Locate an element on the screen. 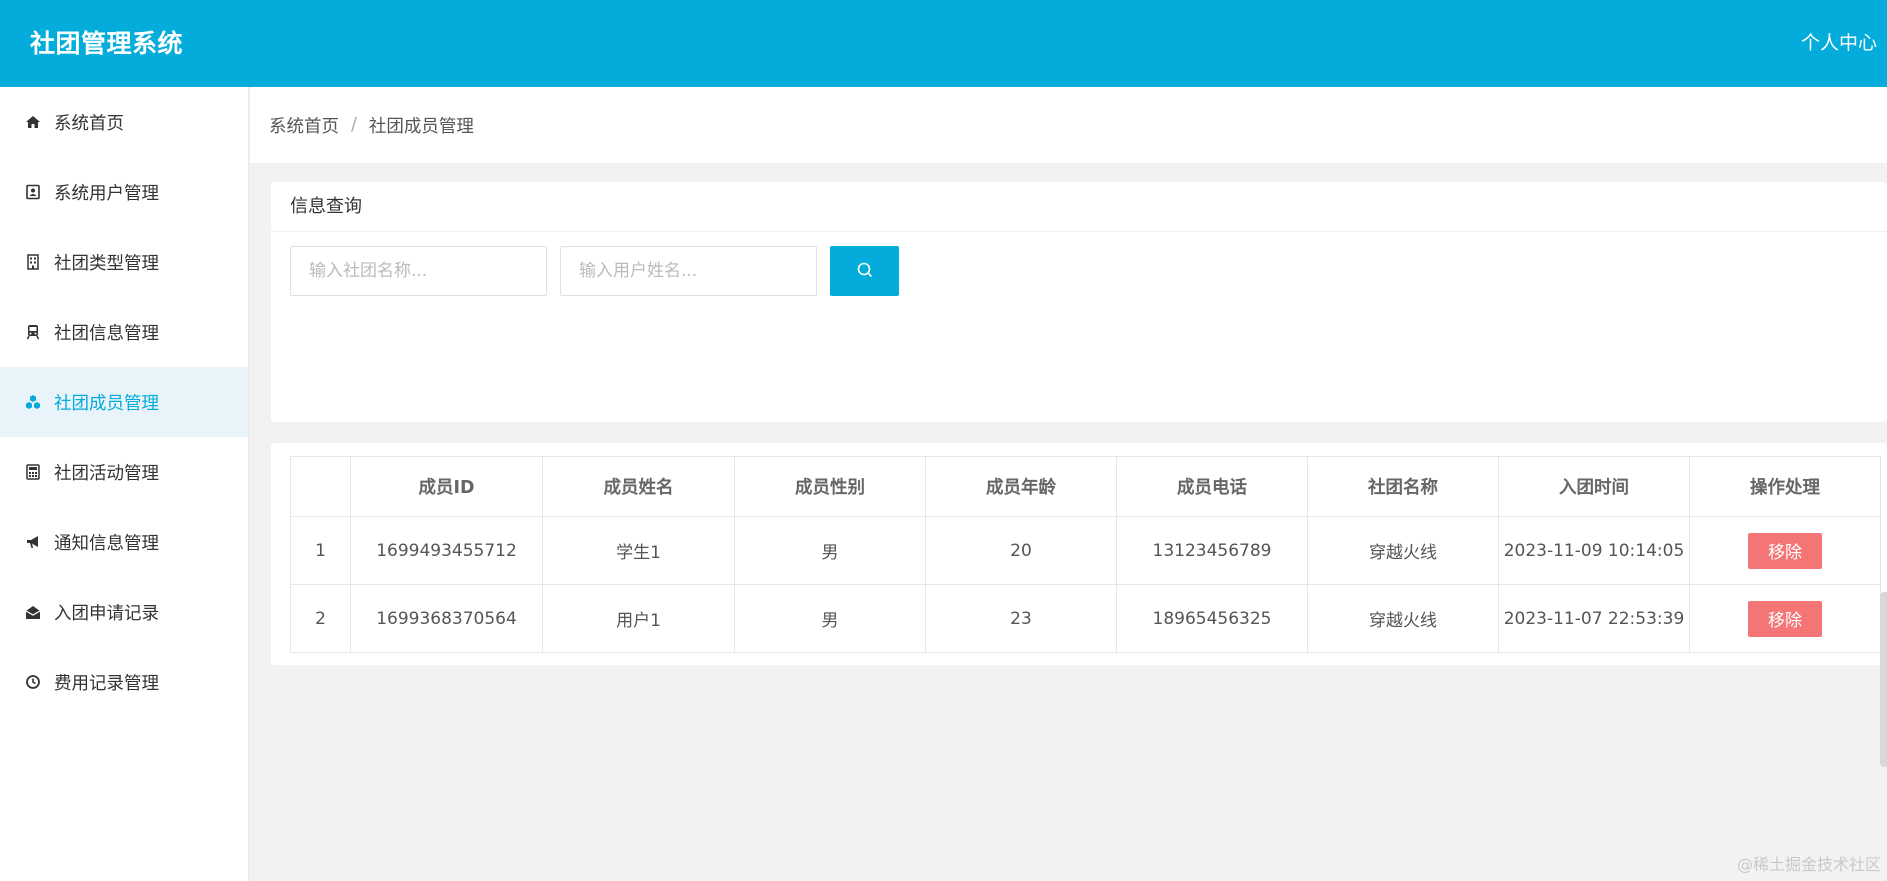 The width and height of the screenshot is (1887, 881). member-name: 用户1 is located at coordinates (638, 618).